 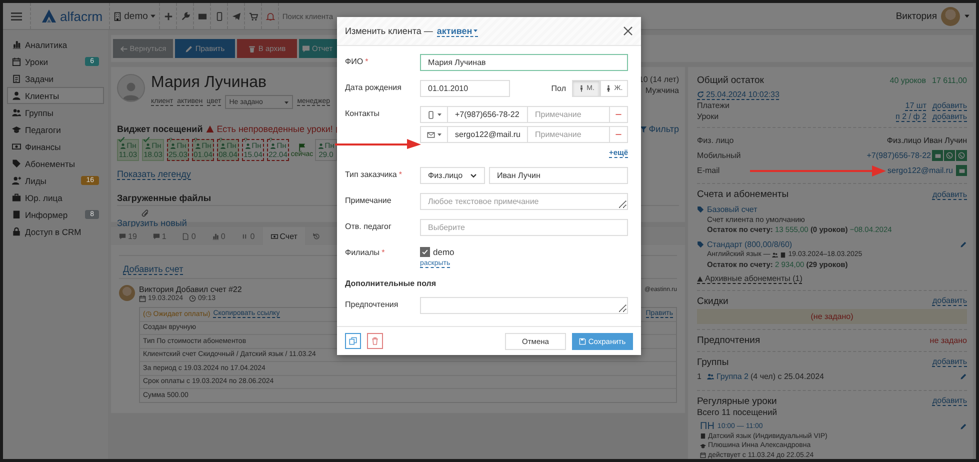 What do you see at coordinates (916, 16) in the screenshot?
I see `user-name: Виктория` at bounding box center [916, 16].